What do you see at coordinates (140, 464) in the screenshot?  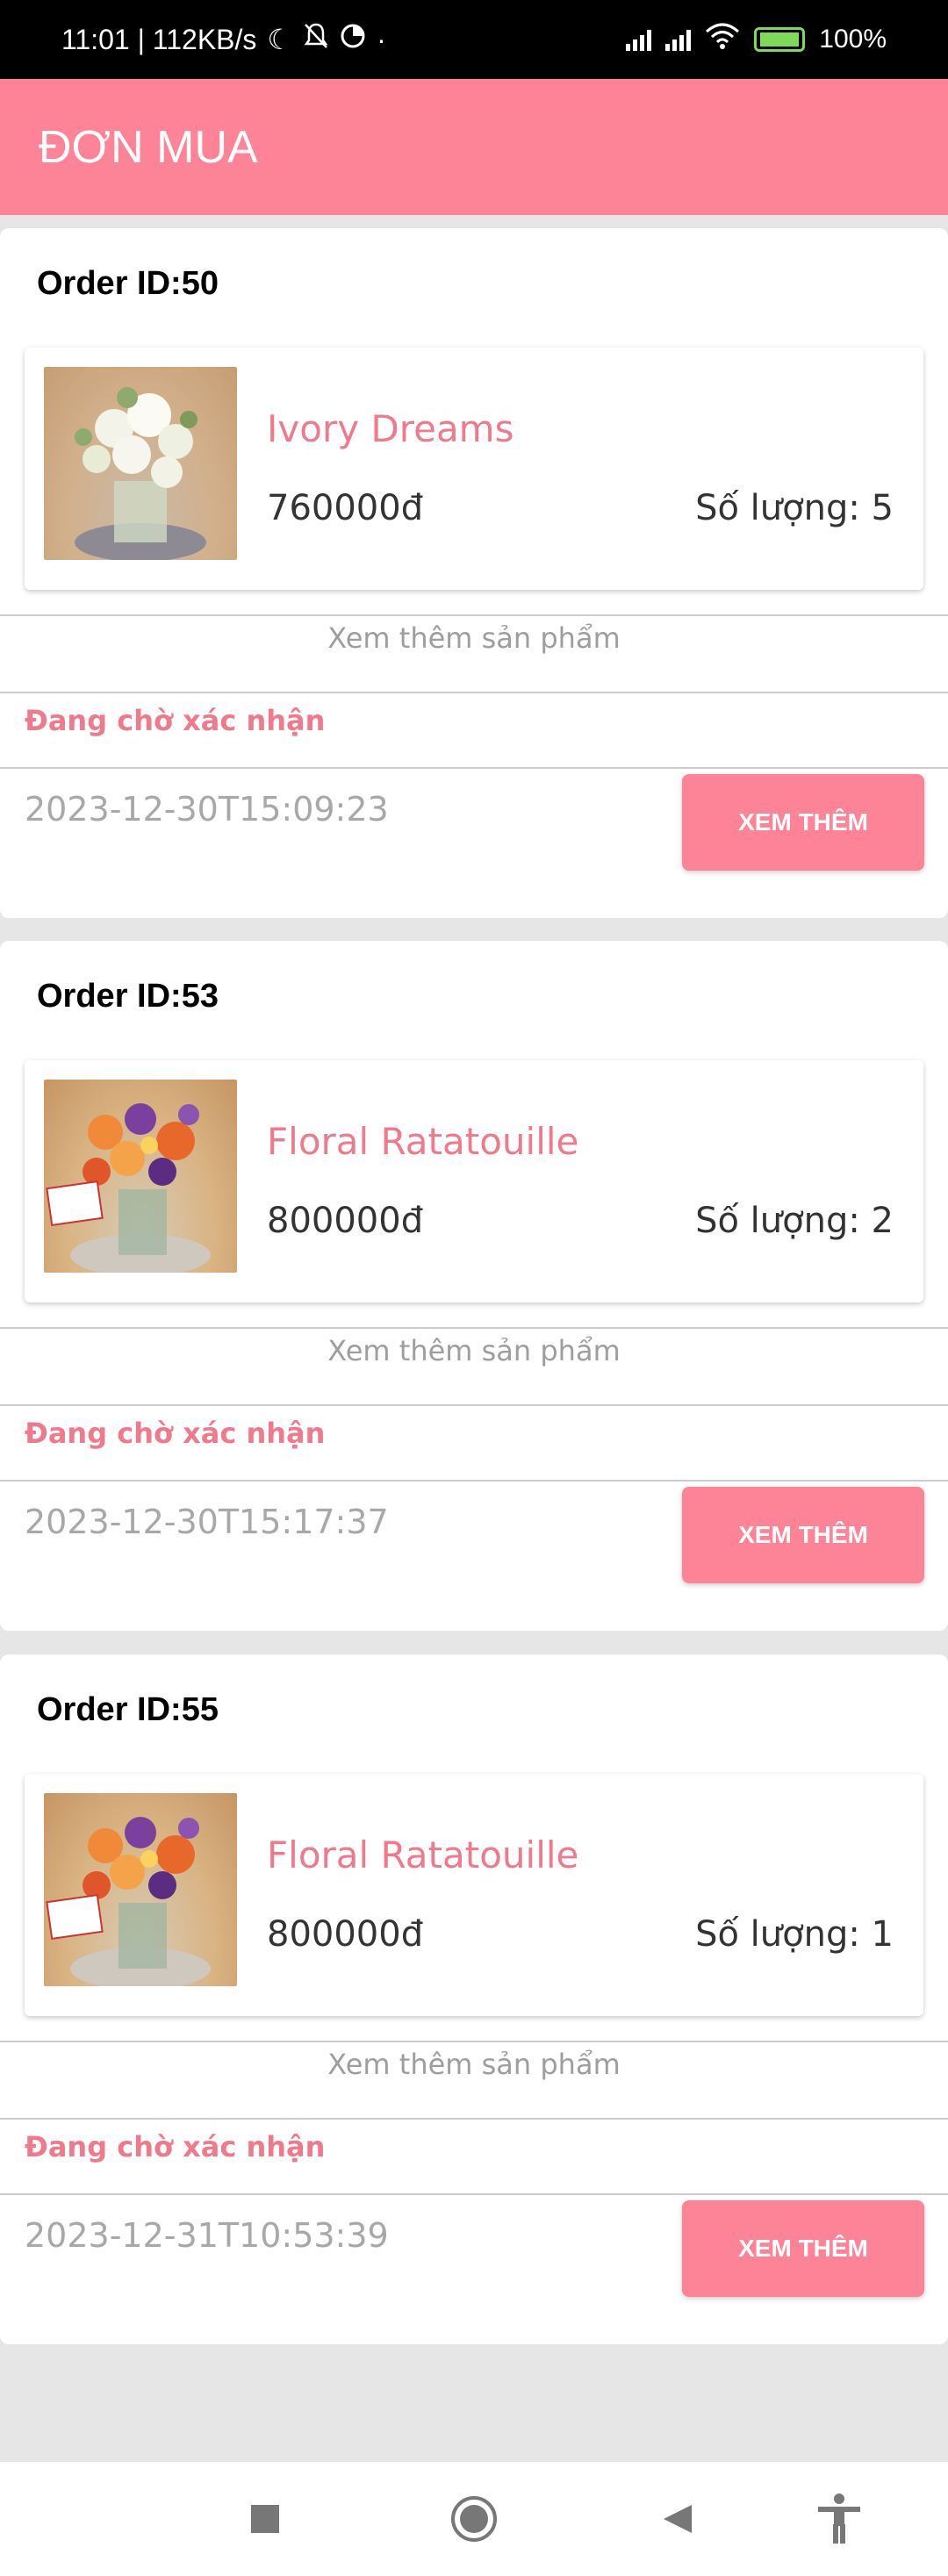 I see `ivory-flower-image` at bounding box center [140, 464].